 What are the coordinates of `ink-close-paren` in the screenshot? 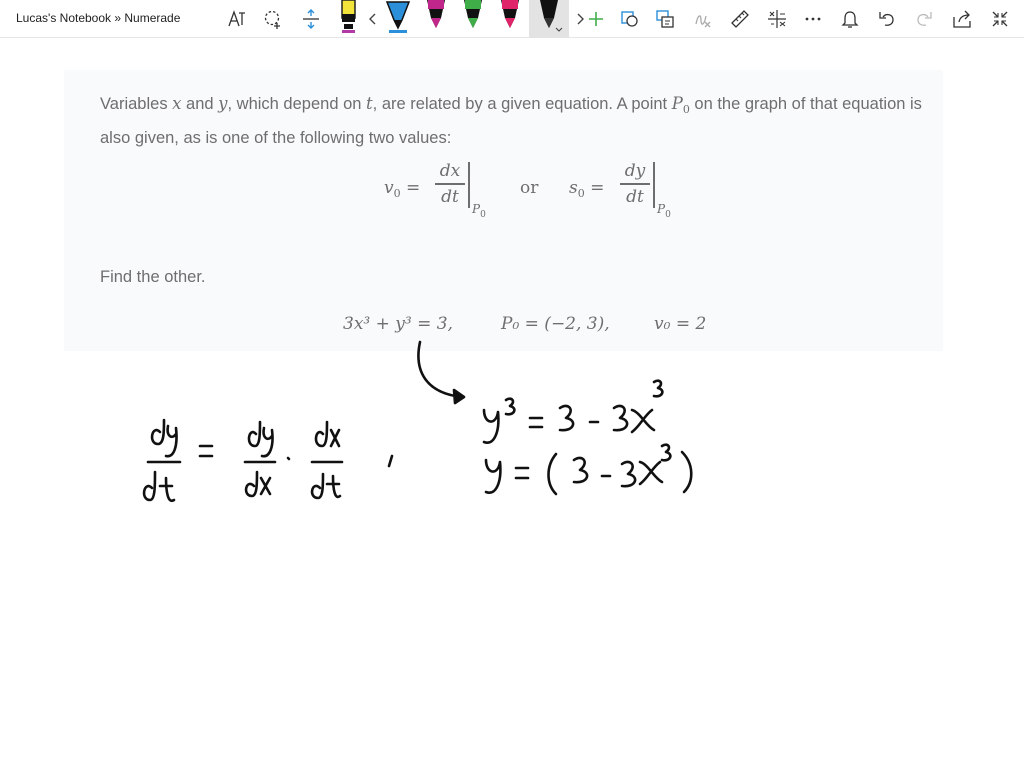 It's located at (686, 472).